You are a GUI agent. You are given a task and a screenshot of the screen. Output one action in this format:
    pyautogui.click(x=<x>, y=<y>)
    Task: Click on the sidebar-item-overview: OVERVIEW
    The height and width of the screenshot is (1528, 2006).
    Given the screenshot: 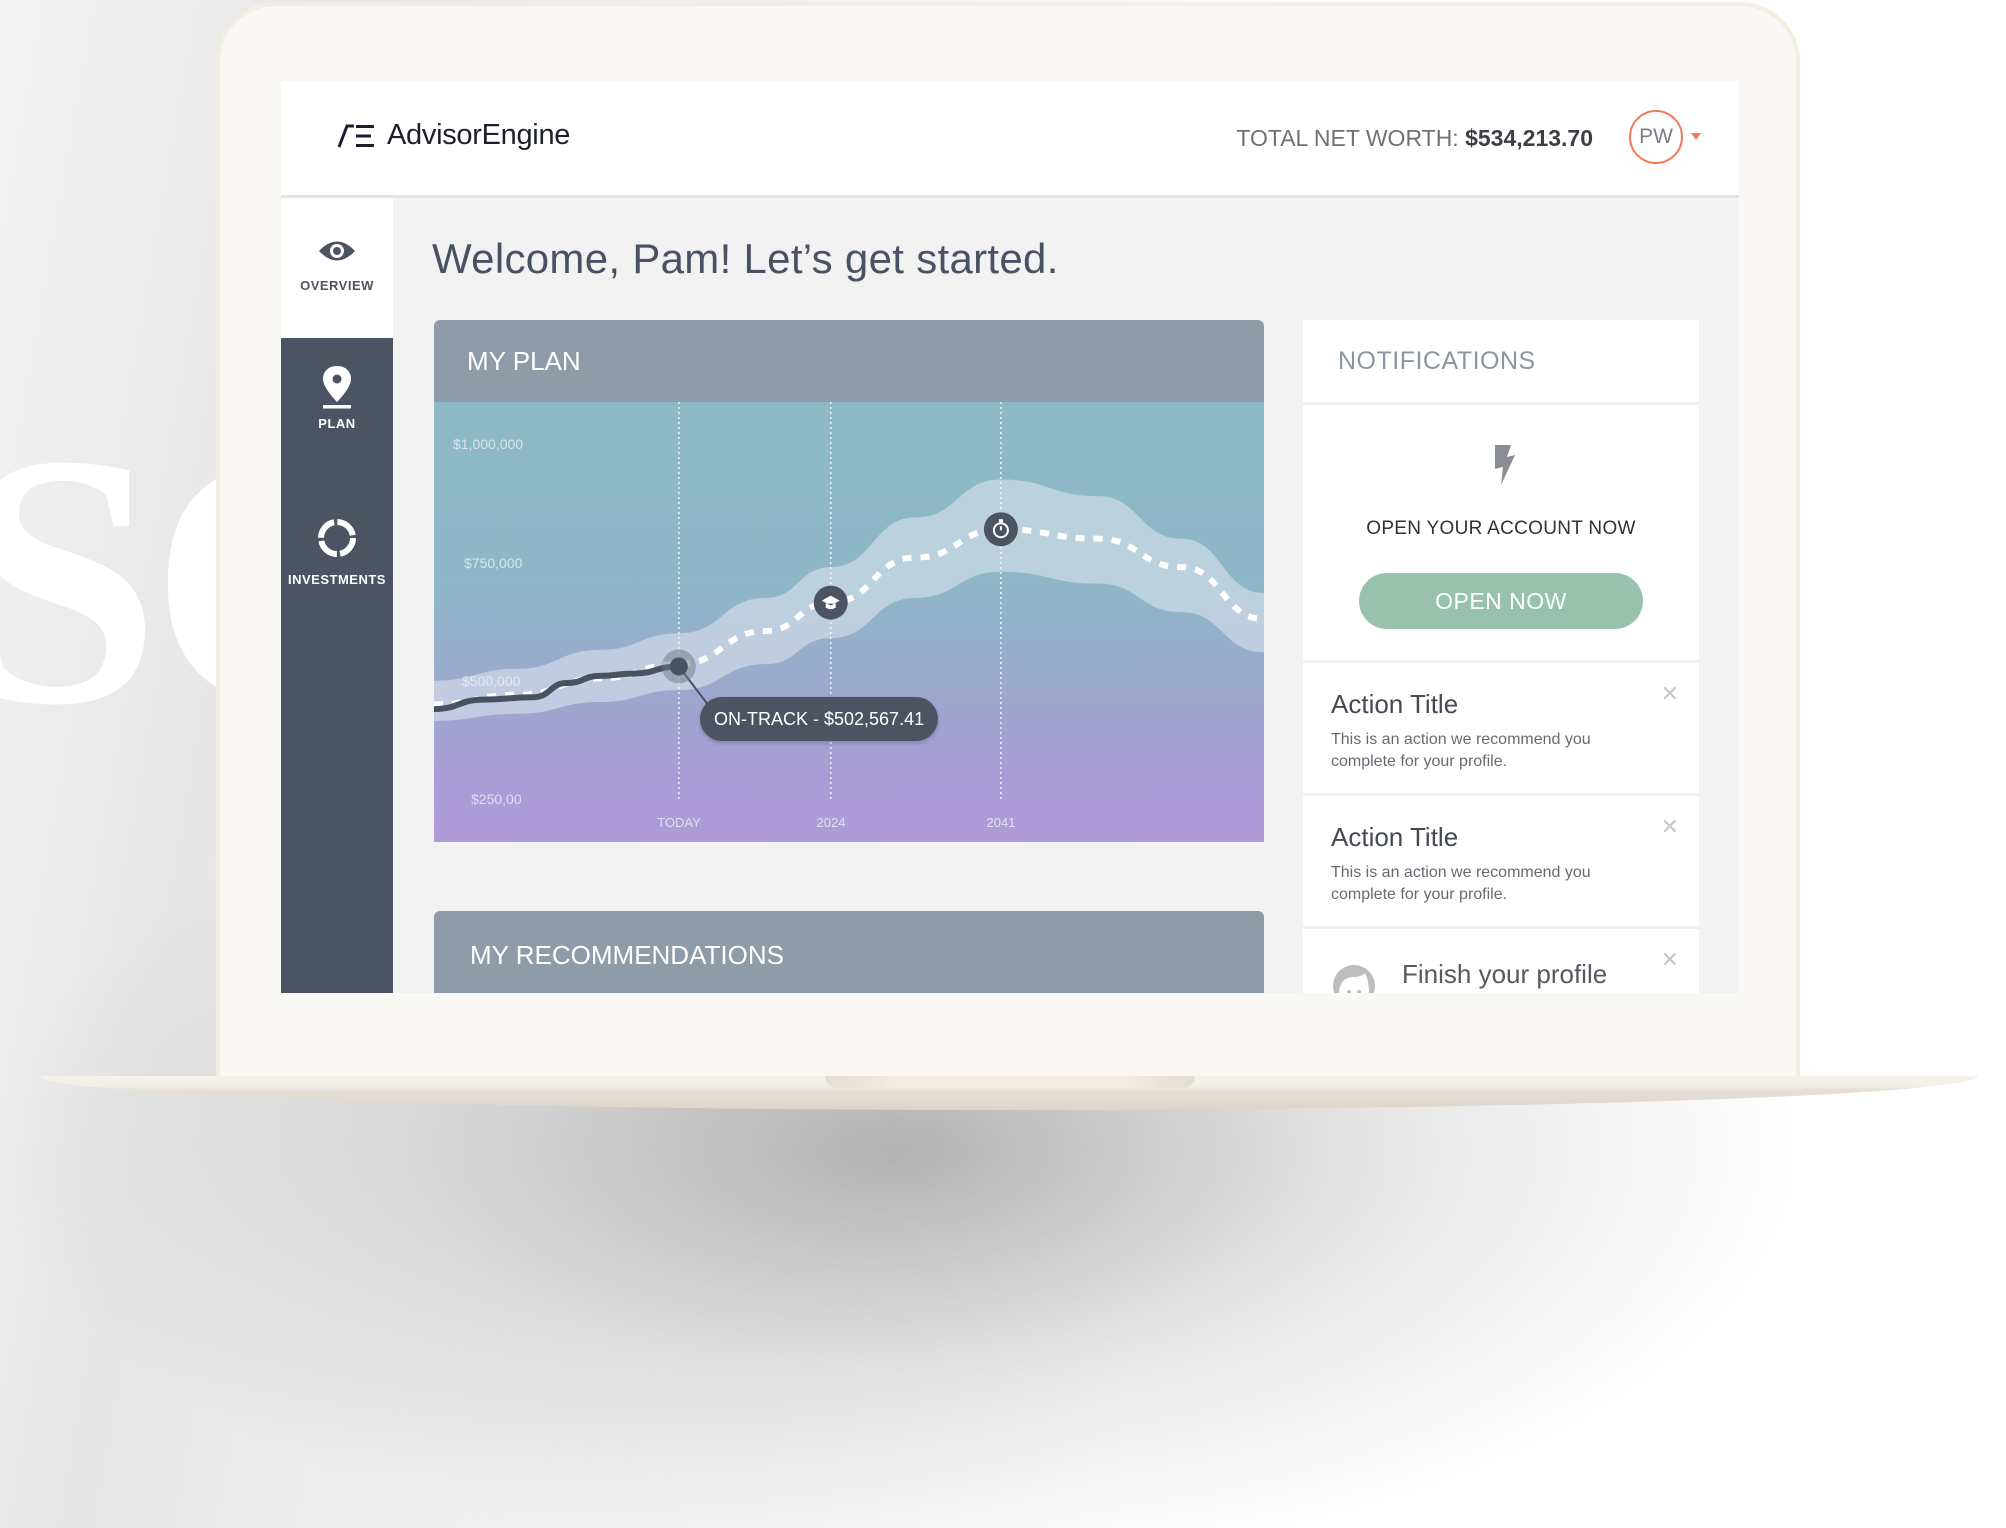 What is the action you would take?
    pyautogui.click(x=337, y=268)
    